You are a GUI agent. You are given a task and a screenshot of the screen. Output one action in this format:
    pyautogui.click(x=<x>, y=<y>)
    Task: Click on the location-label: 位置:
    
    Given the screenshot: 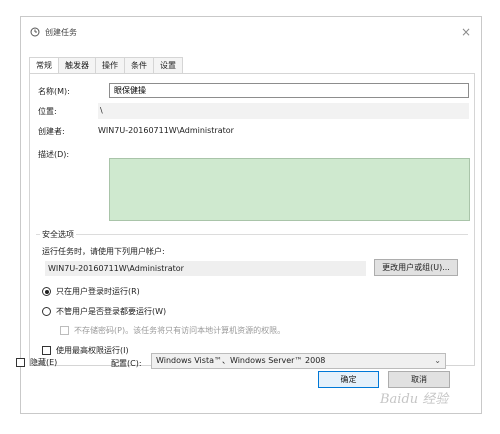 What is the action you would take?
    pyautogui.click(x=47, y=111)
    